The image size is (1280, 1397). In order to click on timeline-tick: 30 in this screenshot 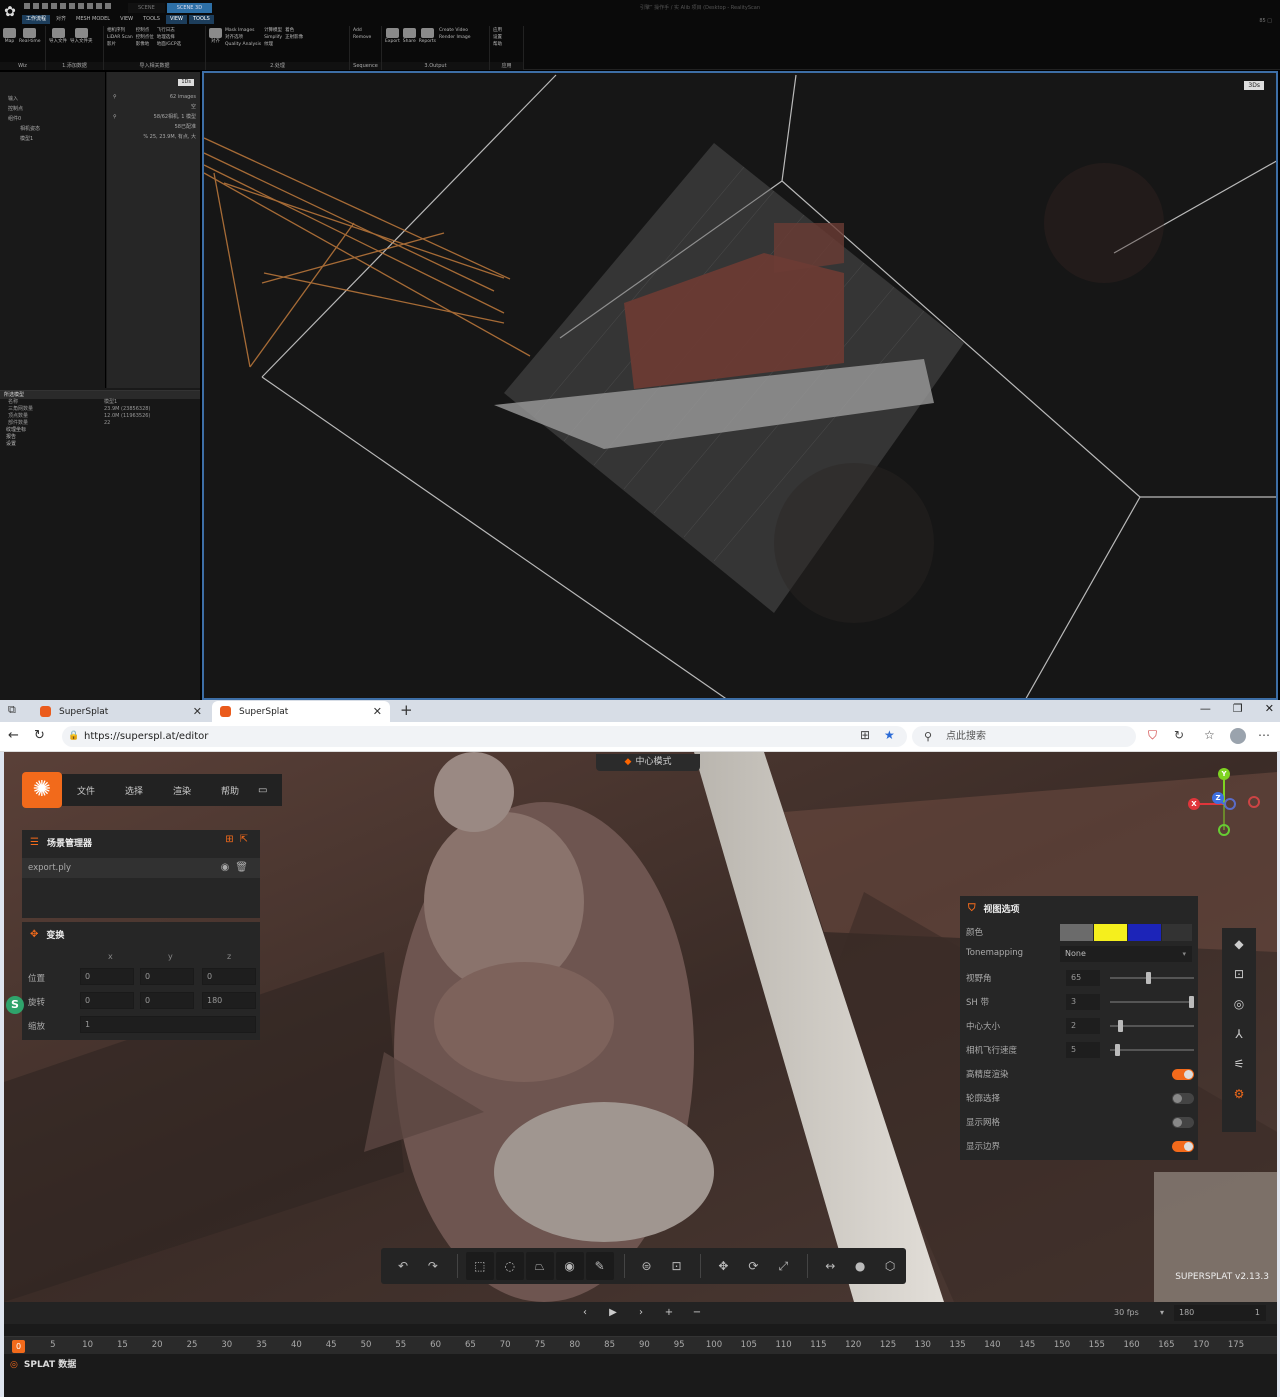, I will do `click(226, 1345)`.